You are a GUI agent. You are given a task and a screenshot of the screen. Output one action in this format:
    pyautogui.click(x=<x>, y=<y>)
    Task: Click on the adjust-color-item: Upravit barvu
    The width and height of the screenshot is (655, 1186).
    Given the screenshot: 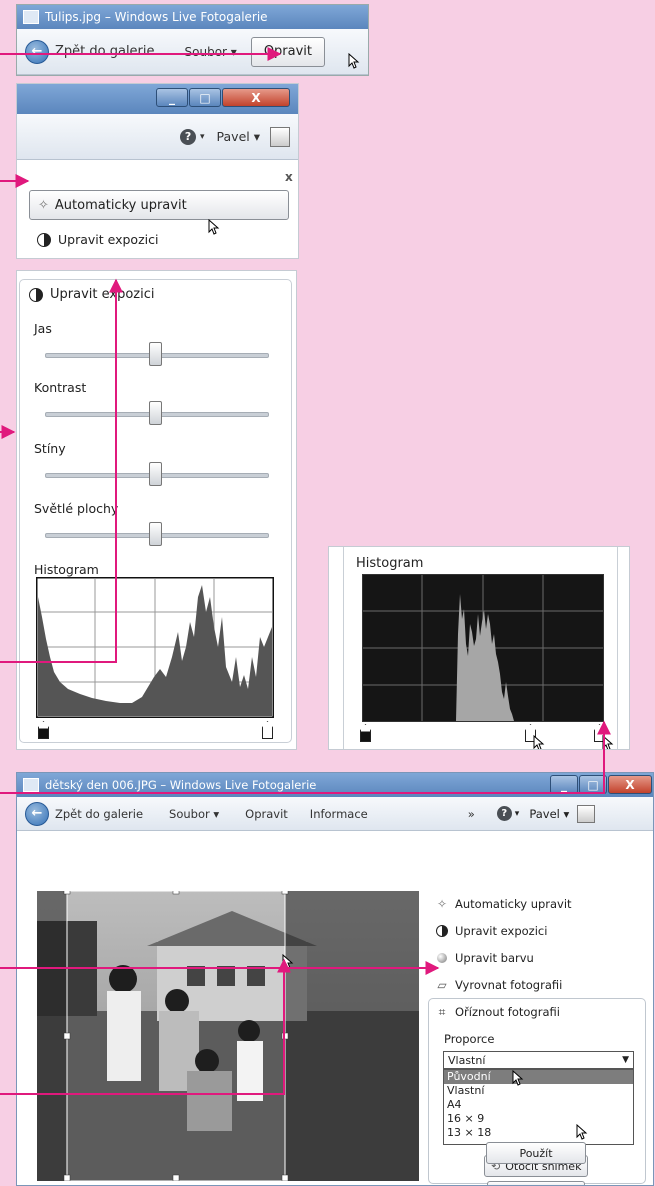 What is the action you would take?
    pyautogui.click(x=484, y=958)
    